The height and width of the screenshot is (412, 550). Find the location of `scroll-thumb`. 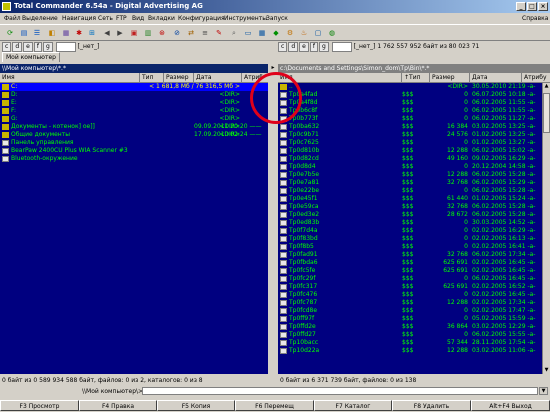

scroll-thumb is located at coordinates (546, 113).